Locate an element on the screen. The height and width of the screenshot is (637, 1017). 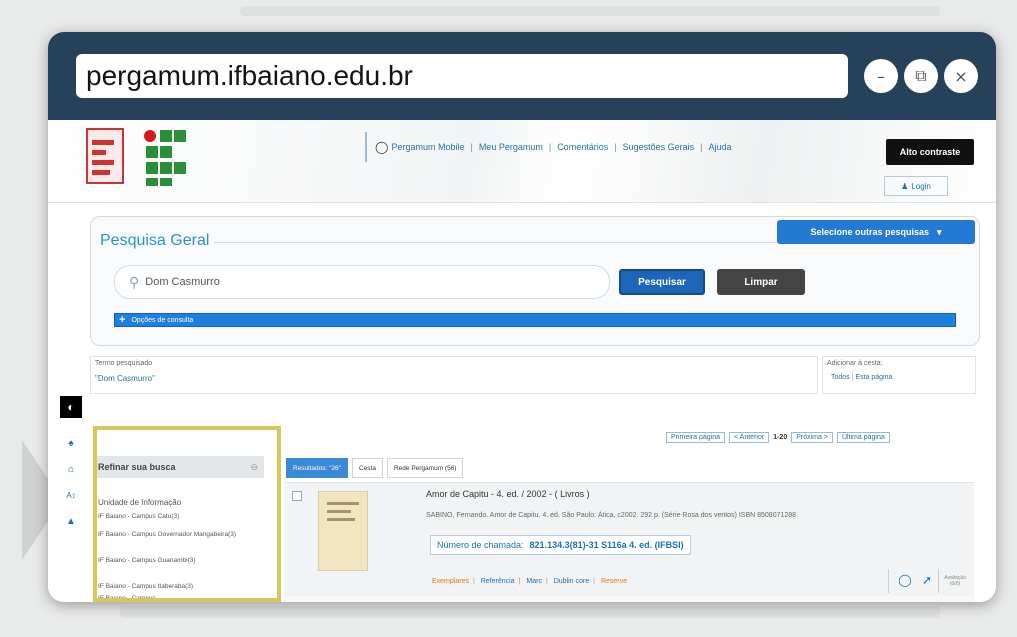
referencia-link: Referência is located at coordinates (498, 581).